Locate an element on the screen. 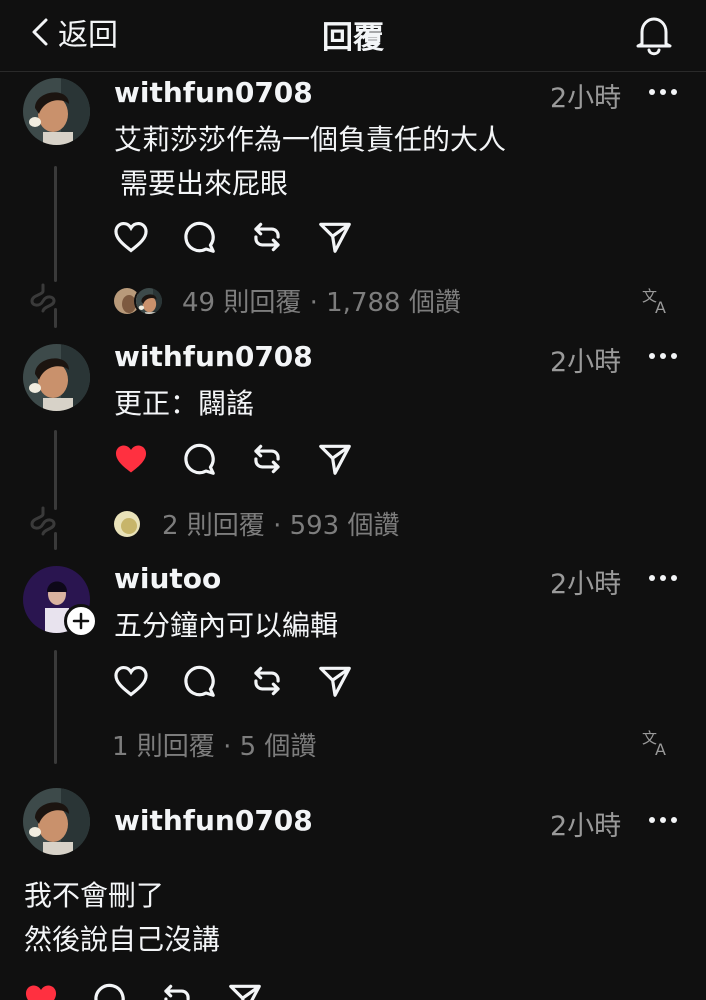 This screenshot has width=706, height=1000. username: wiutoo is located at coordinates (167, 578).